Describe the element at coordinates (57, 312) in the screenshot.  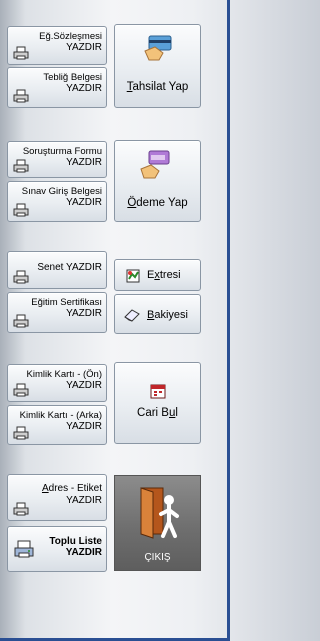
I see `egitim-sertifikasi-print-button: Eğitim Sertifikası YAZDIR` at that location.